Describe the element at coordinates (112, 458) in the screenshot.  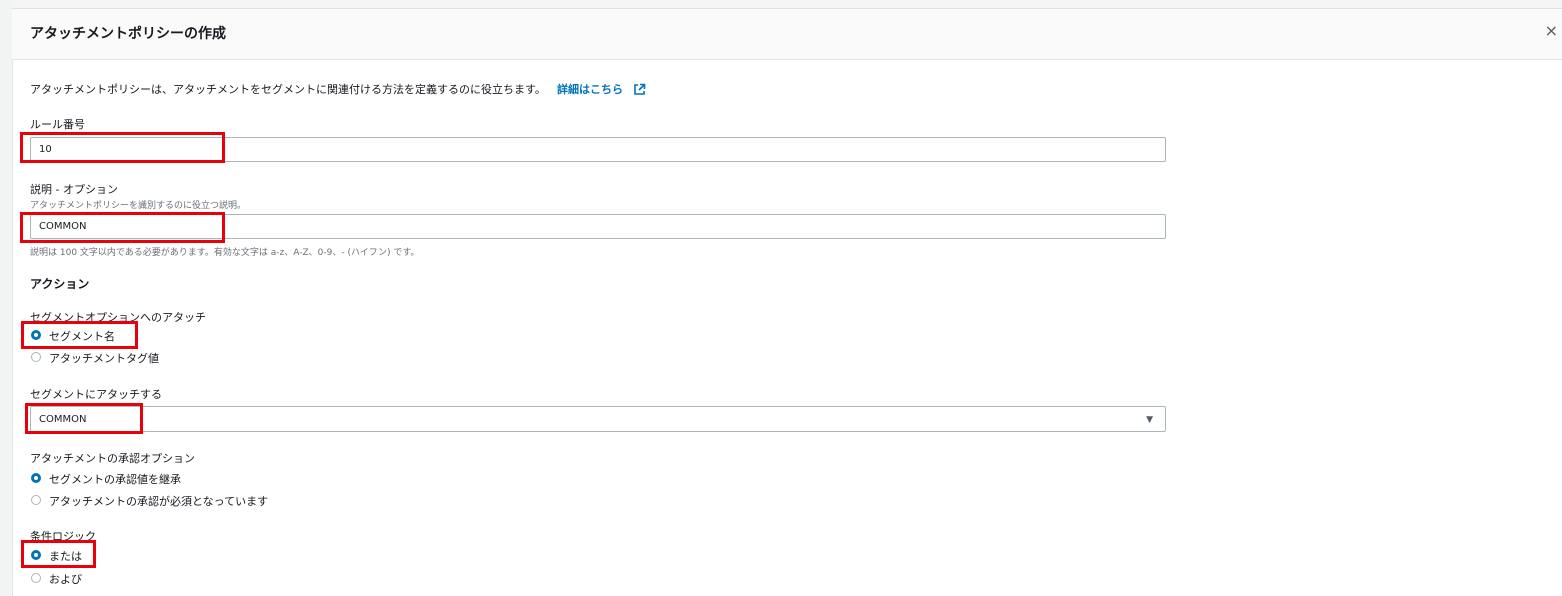
I see `approval-option-label: アタッチメントの承認オプション` at that location.